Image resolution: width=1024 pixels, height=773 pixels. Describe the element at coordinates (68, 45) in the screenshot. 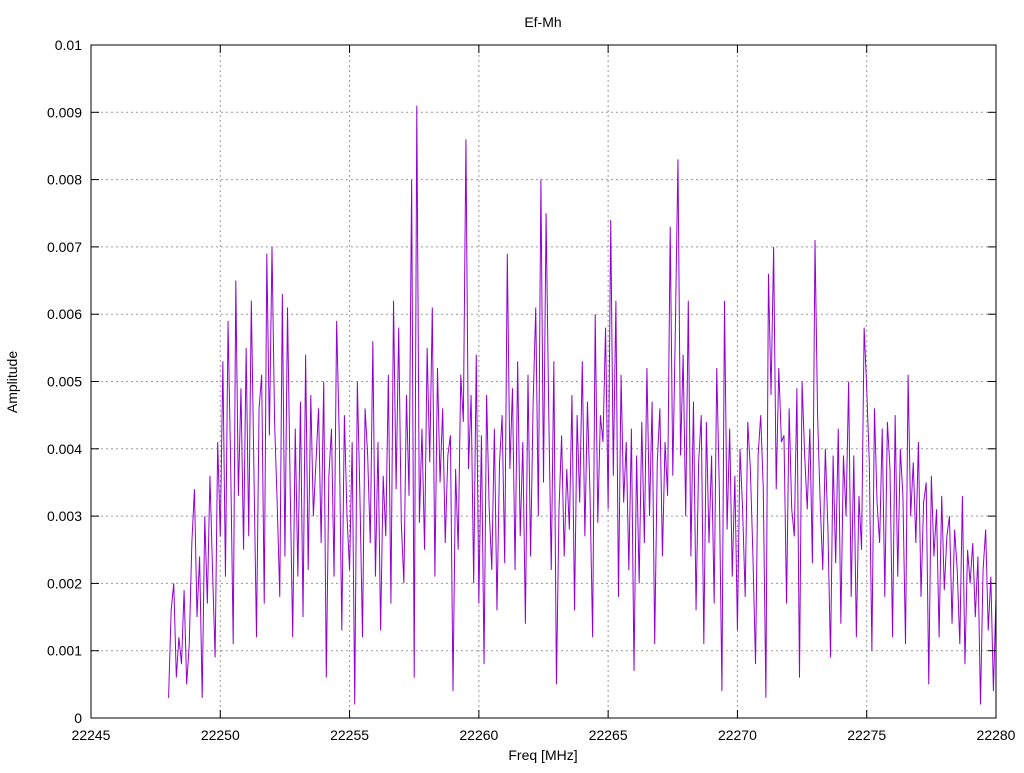

I see `y-tick-label: 0.01` at that location.